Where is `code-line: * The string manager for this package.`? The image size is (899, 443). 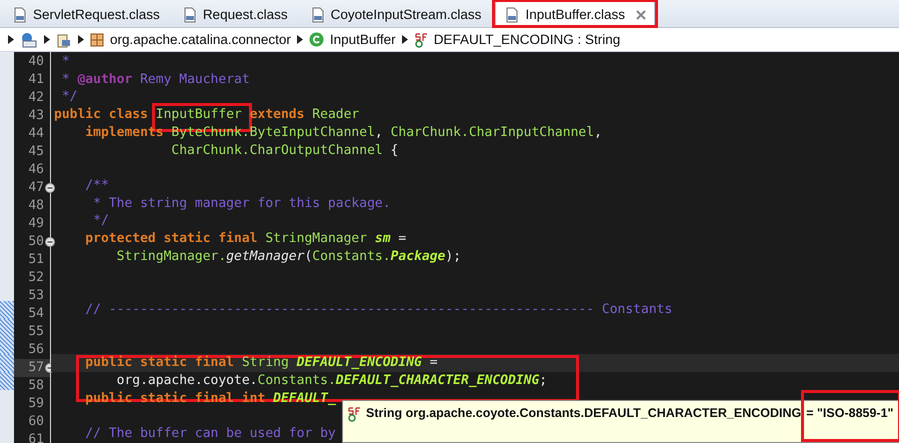 code-line: * The string manager for this package. is located at coordinates (242, 203).